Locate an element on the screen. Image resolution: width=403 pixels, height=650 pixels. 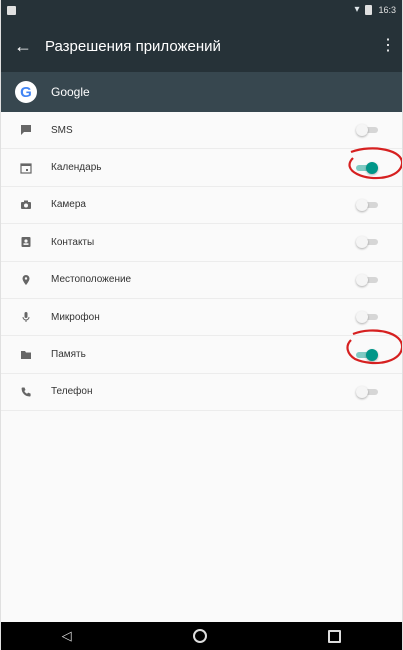
permission-row: Память is located at coordinates (201, 355).